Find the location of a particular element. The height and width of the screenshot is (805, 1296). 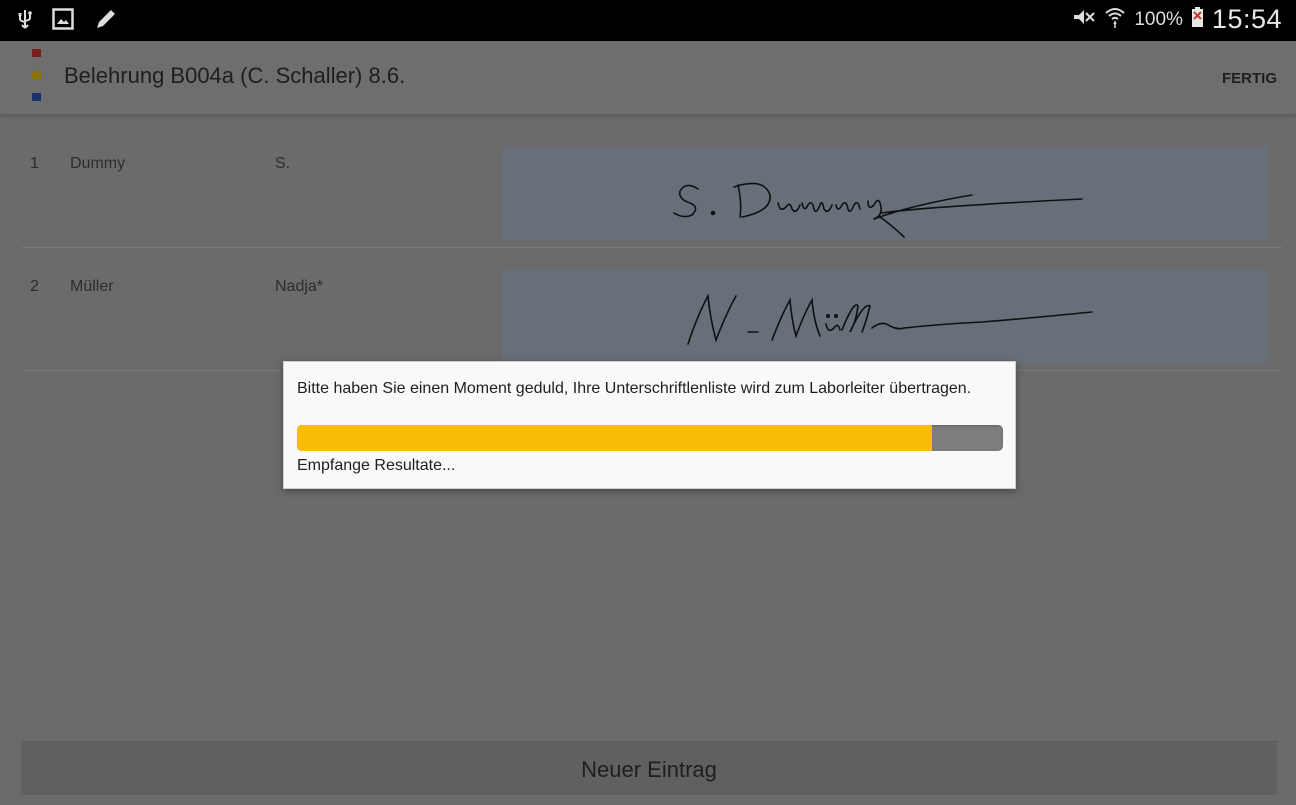

image-icon is located at coordinates (63, 21).